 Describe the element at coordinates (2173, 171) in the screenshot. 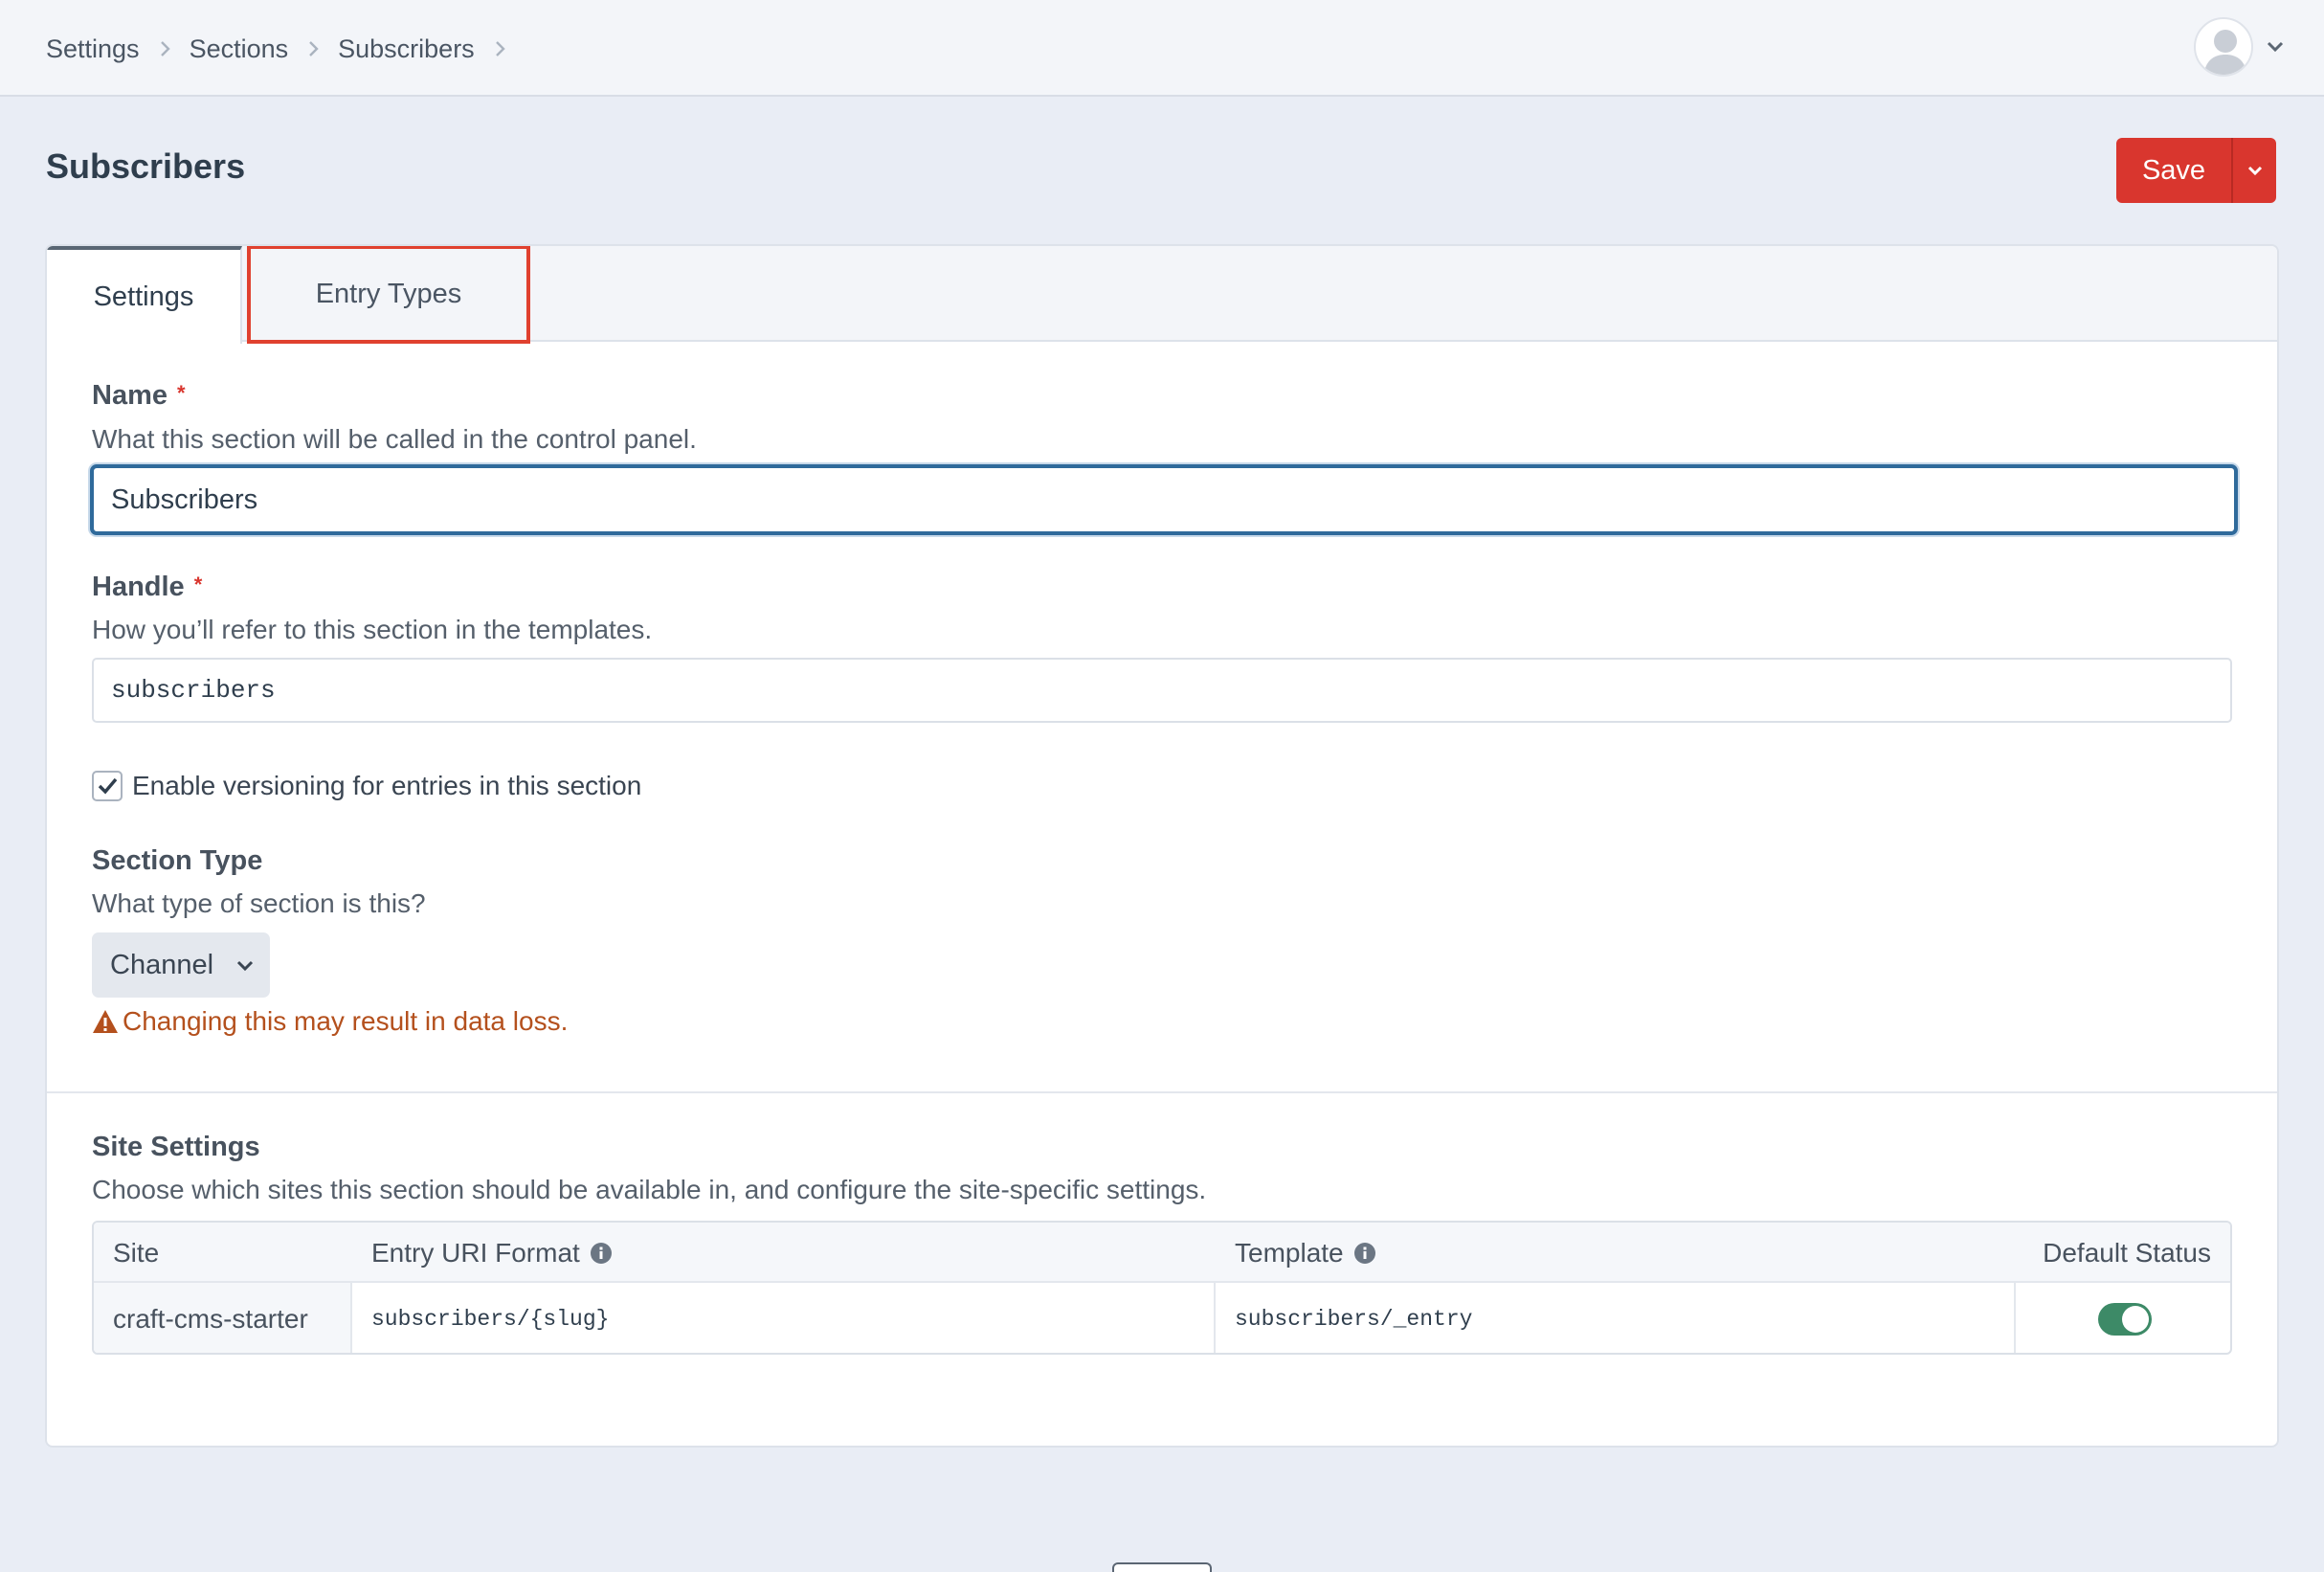

I see `save-button: Save` at that location.